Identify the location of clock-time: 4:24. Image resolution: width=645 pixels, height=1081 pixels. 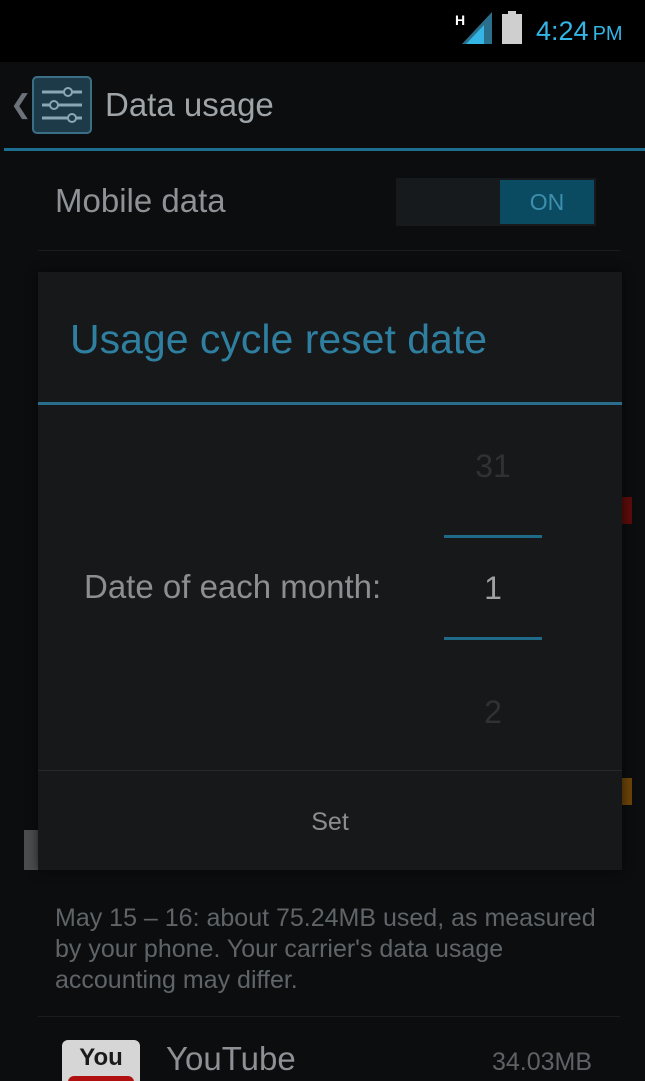
(562, 31).